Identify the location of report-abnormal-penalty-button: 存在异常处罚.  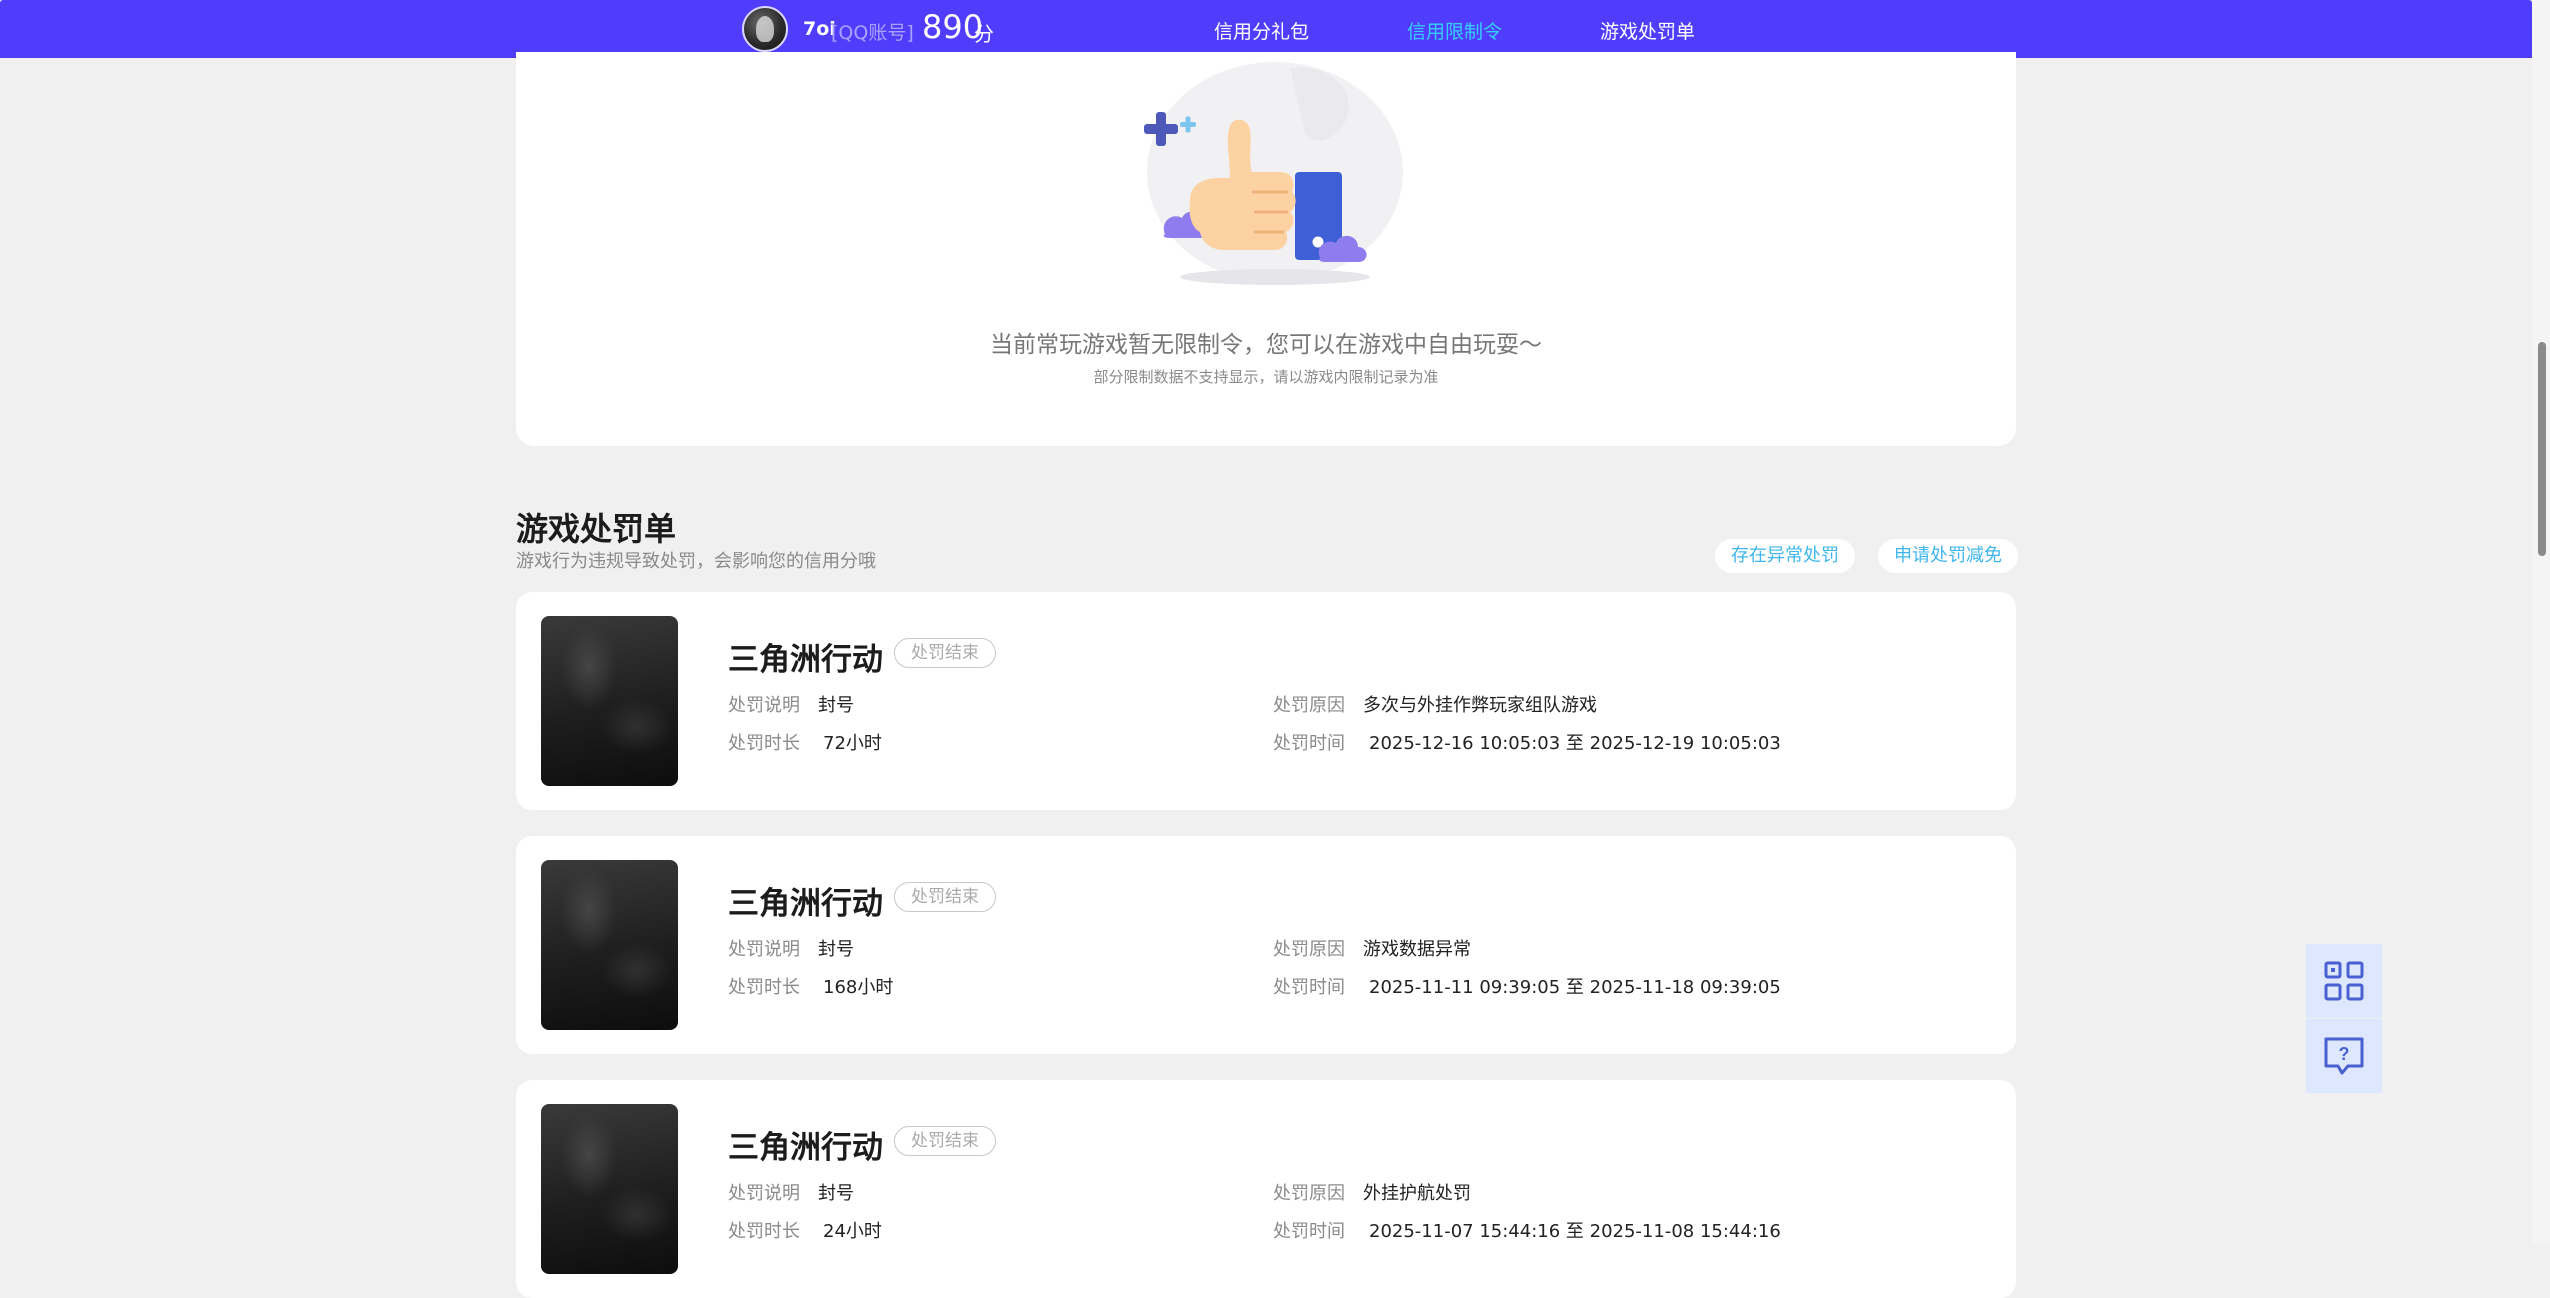
(1785, 556).